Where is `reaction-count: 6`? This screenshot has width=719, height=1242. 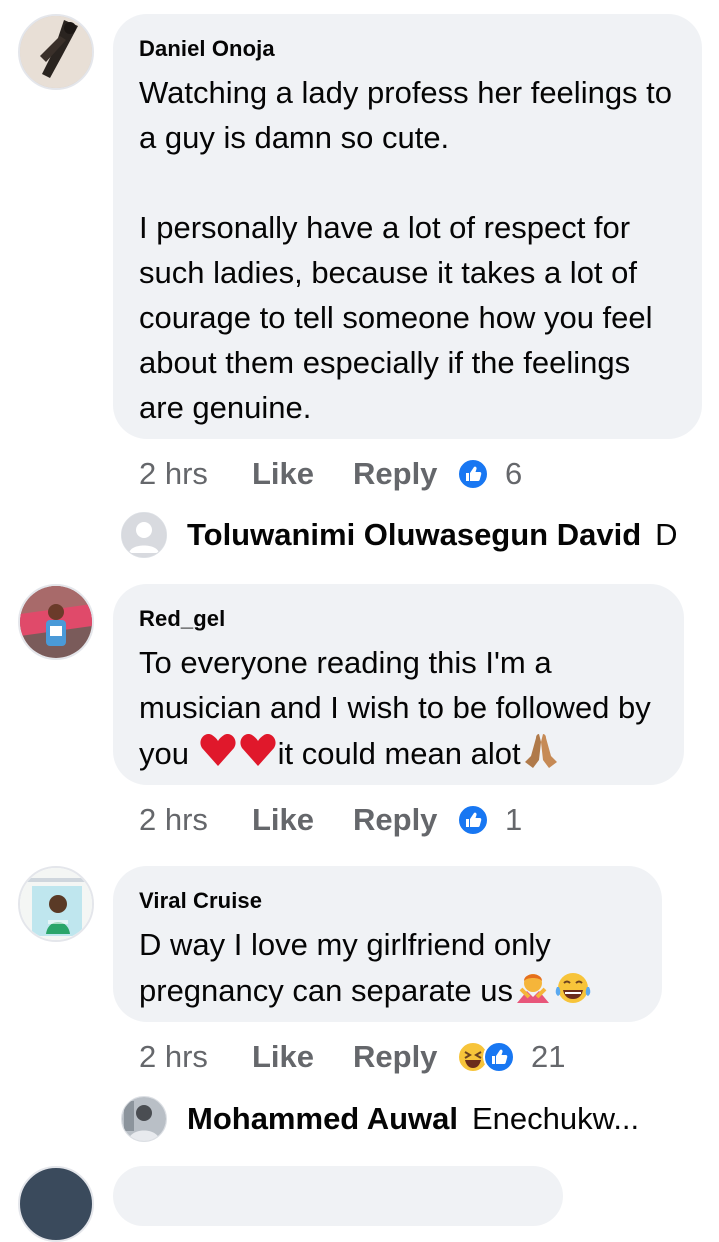 reaction-count: 6 is located at coordinates (514, 473).